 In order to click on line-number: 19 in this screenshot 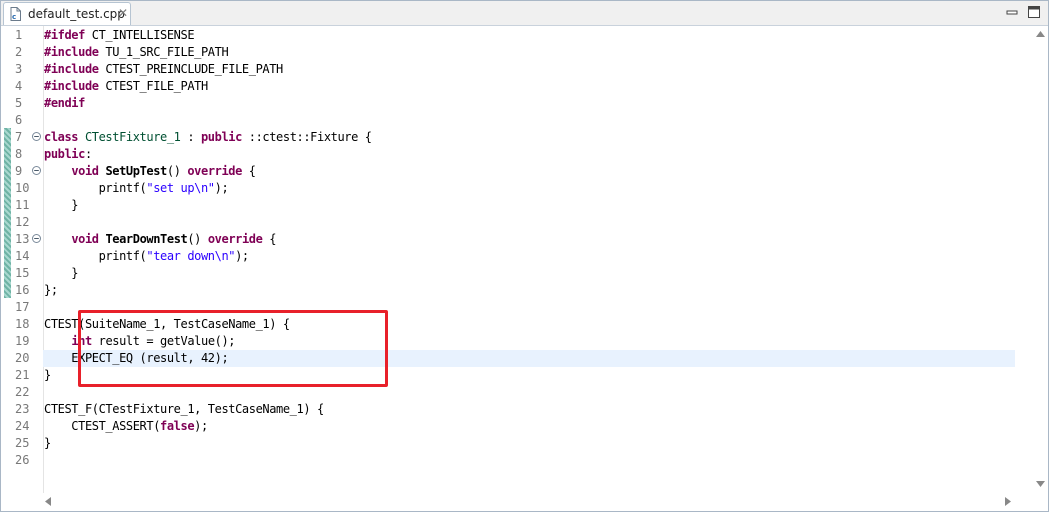, I will do `click(22, 341)`.